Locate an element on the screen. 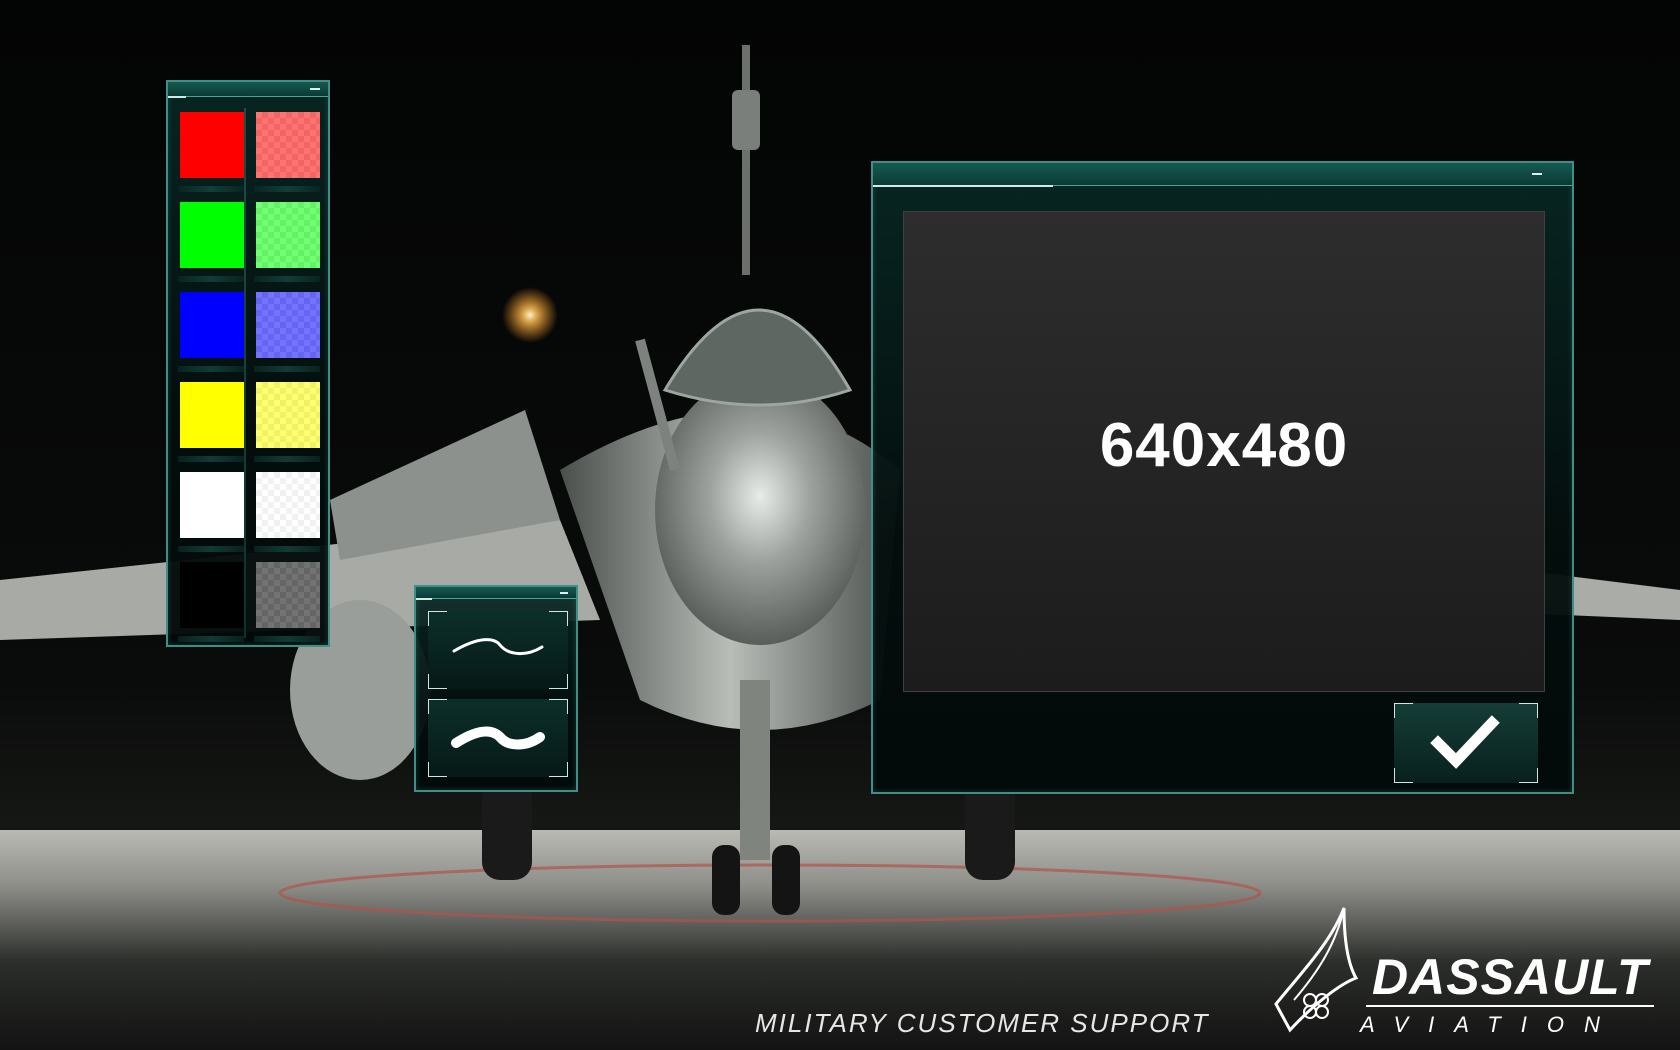 The image size is (1680, 1050). red-translucent-swatch is located at coordinates (287, 153).